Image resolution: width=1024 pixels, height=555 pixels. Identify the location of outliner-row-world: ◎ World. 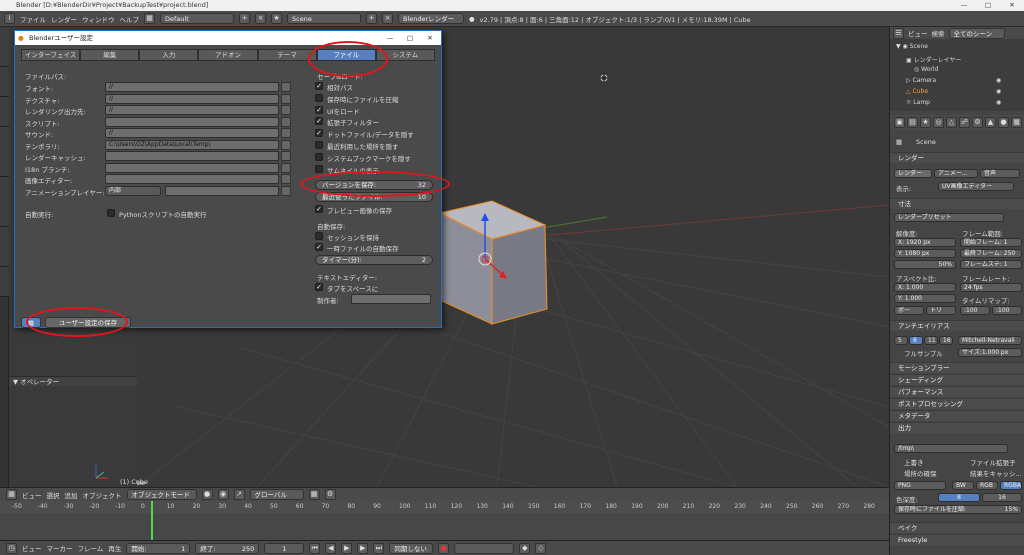
(926, 69).